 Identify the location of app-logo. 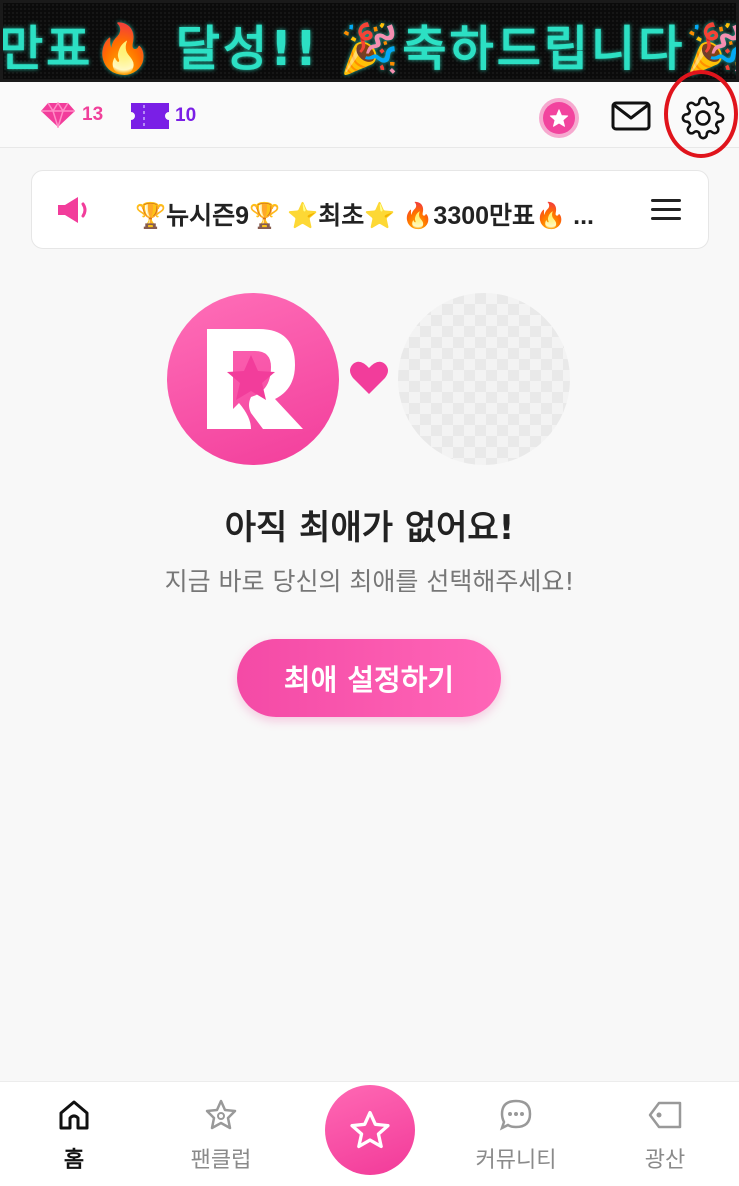
(253, 379).